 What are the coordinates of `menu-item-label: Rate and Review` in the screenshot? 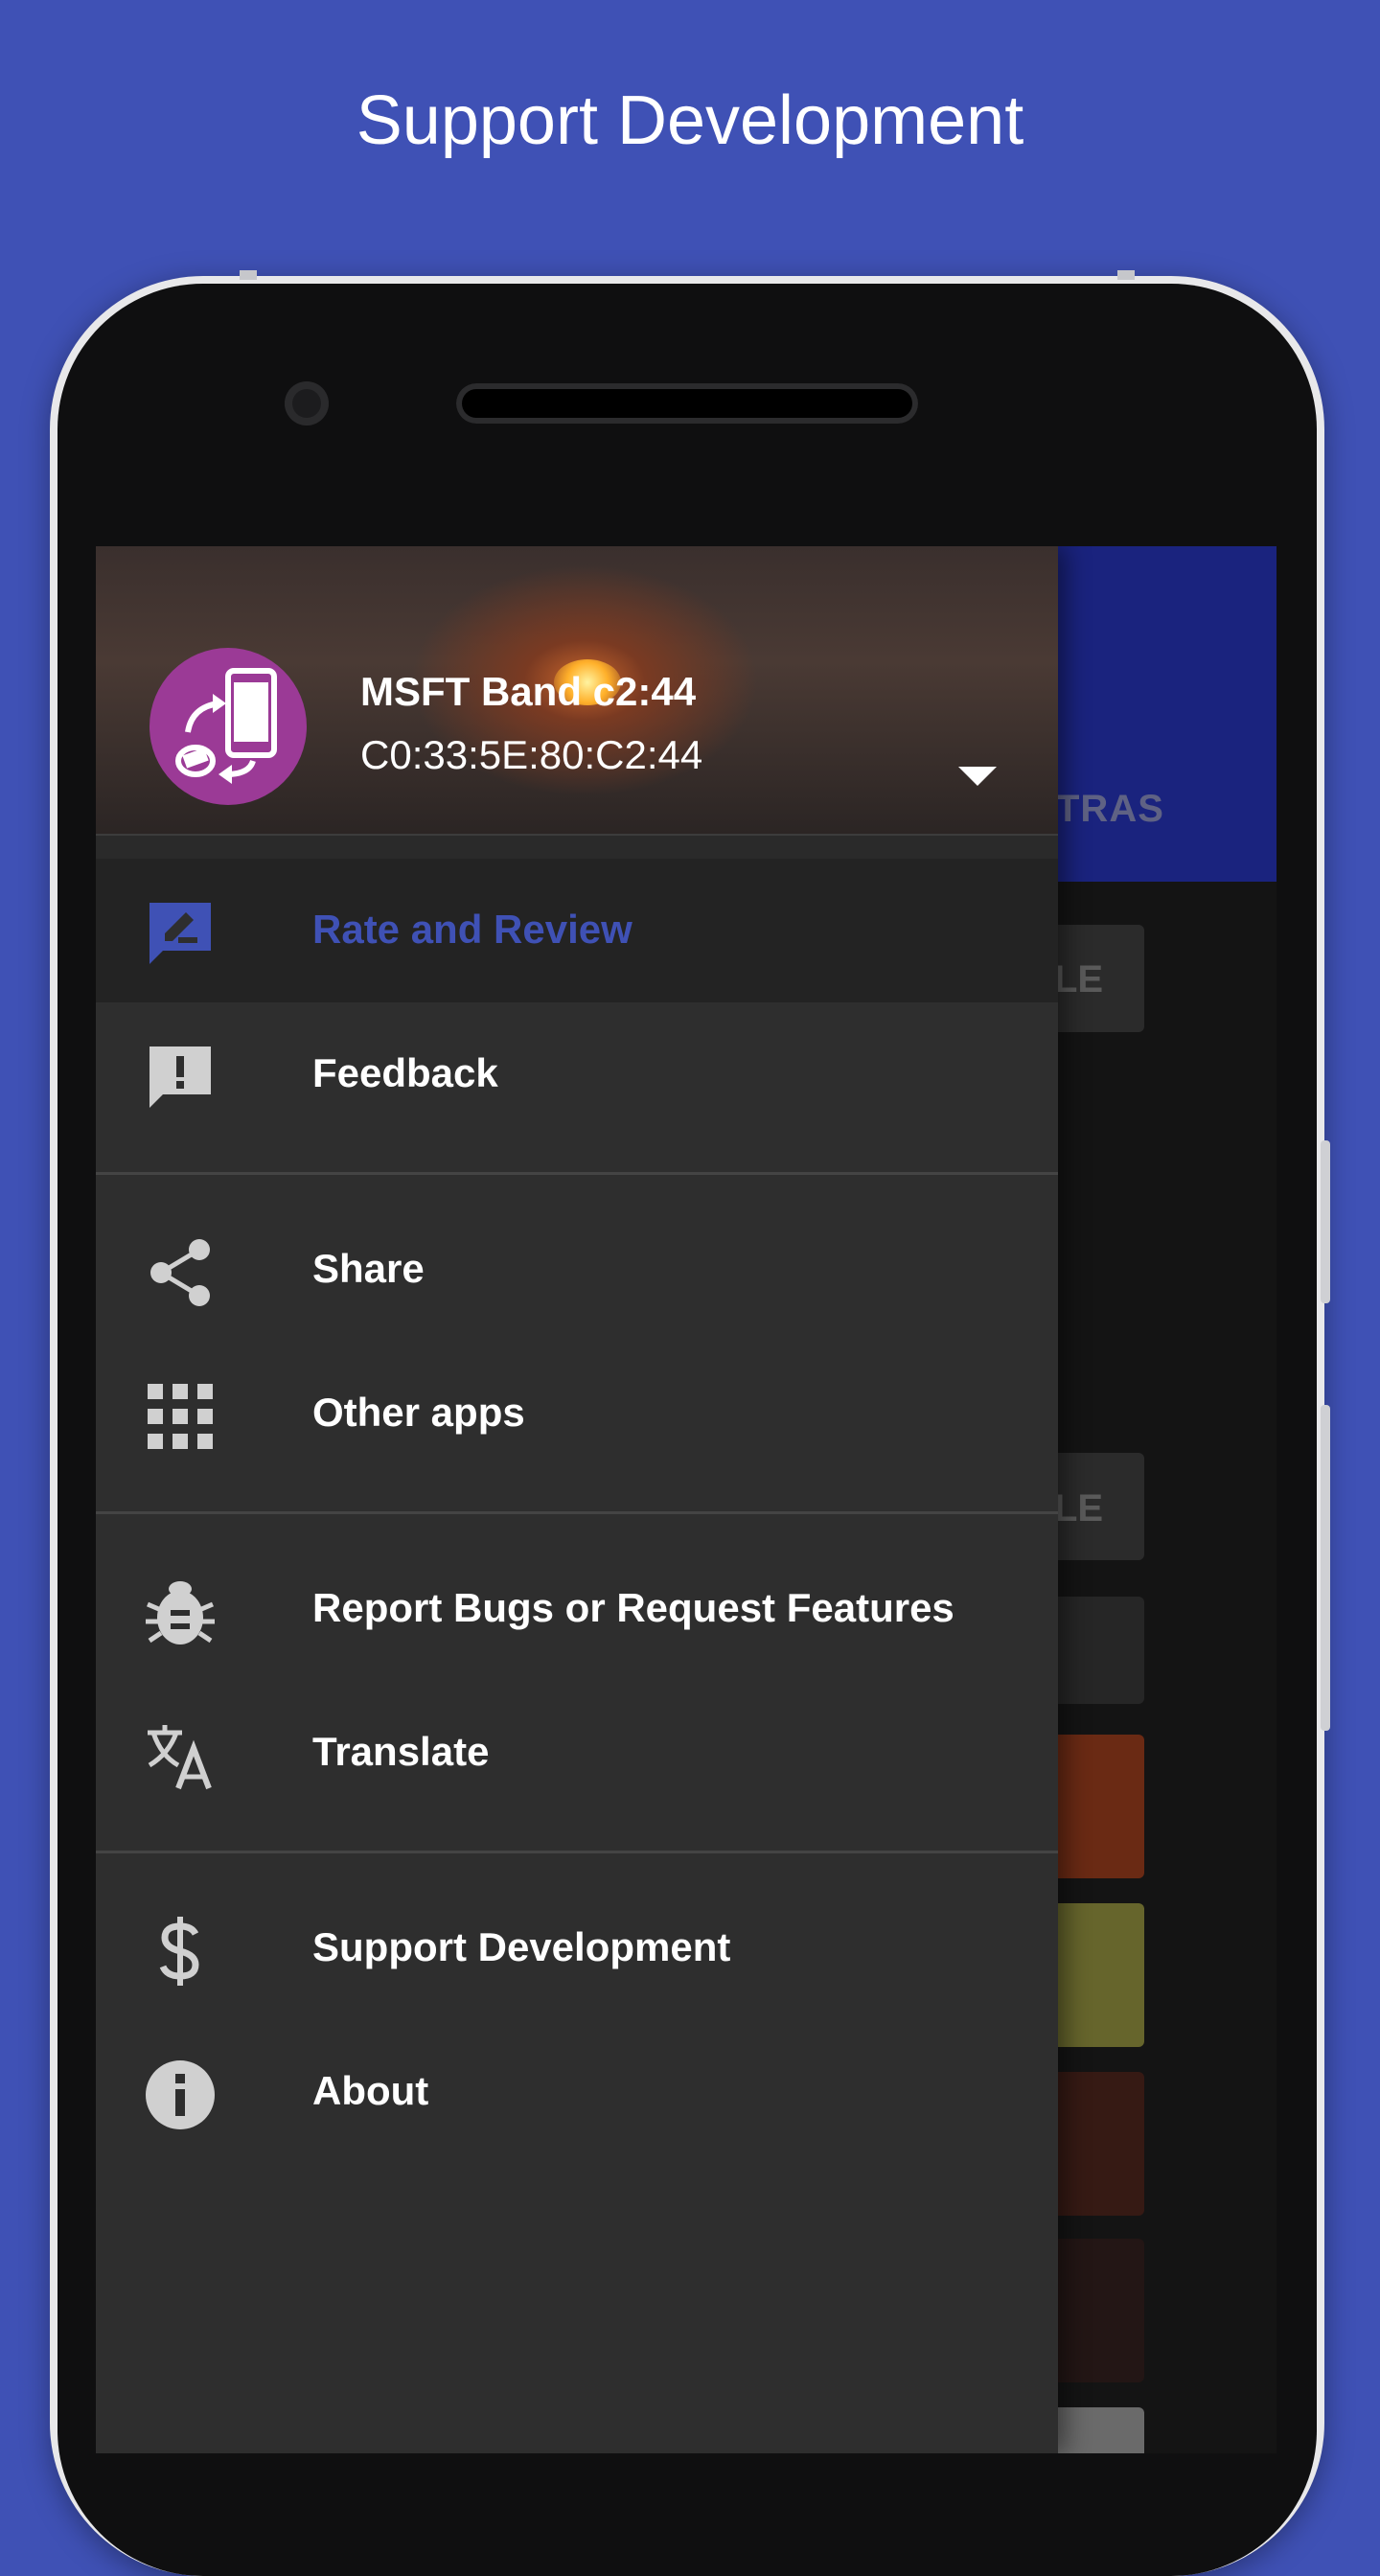 It's located at (472, 929).